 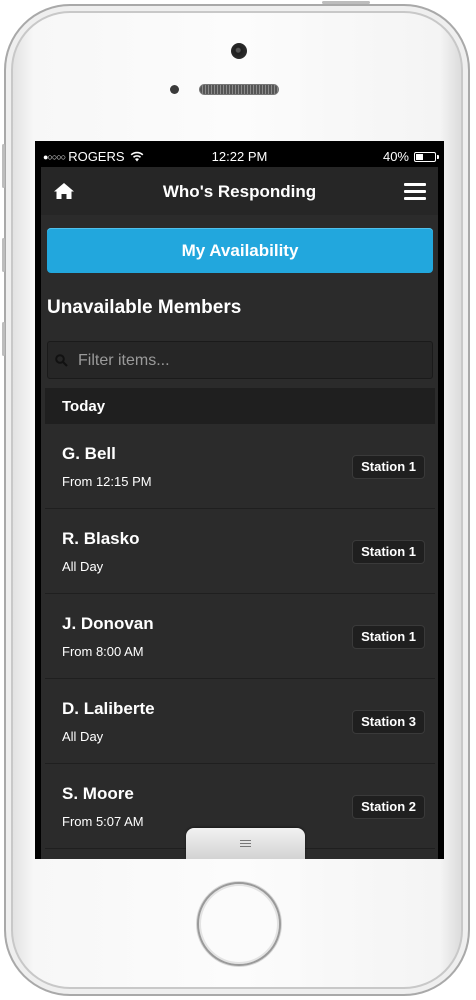 I want to click on status-bar: ●○○○○ ROGERS 12:22 PM 40%, so click(x=240, y=156).